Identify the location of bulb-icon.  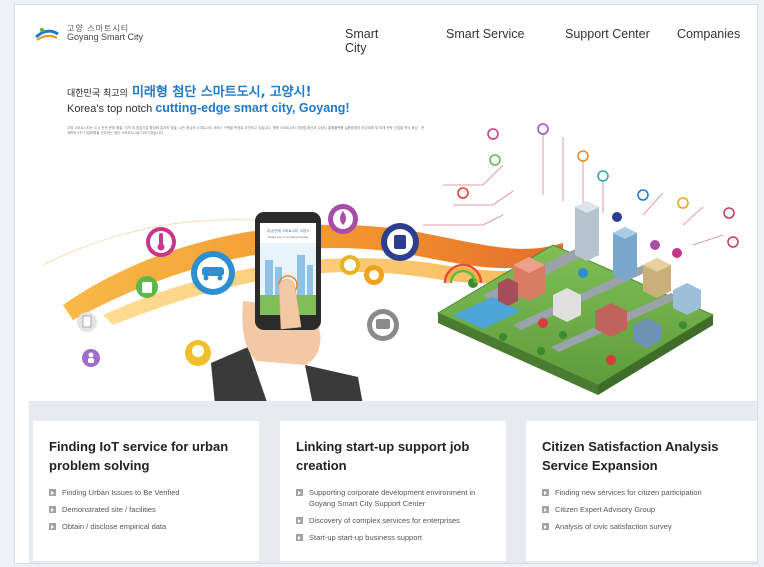
(198, 353).